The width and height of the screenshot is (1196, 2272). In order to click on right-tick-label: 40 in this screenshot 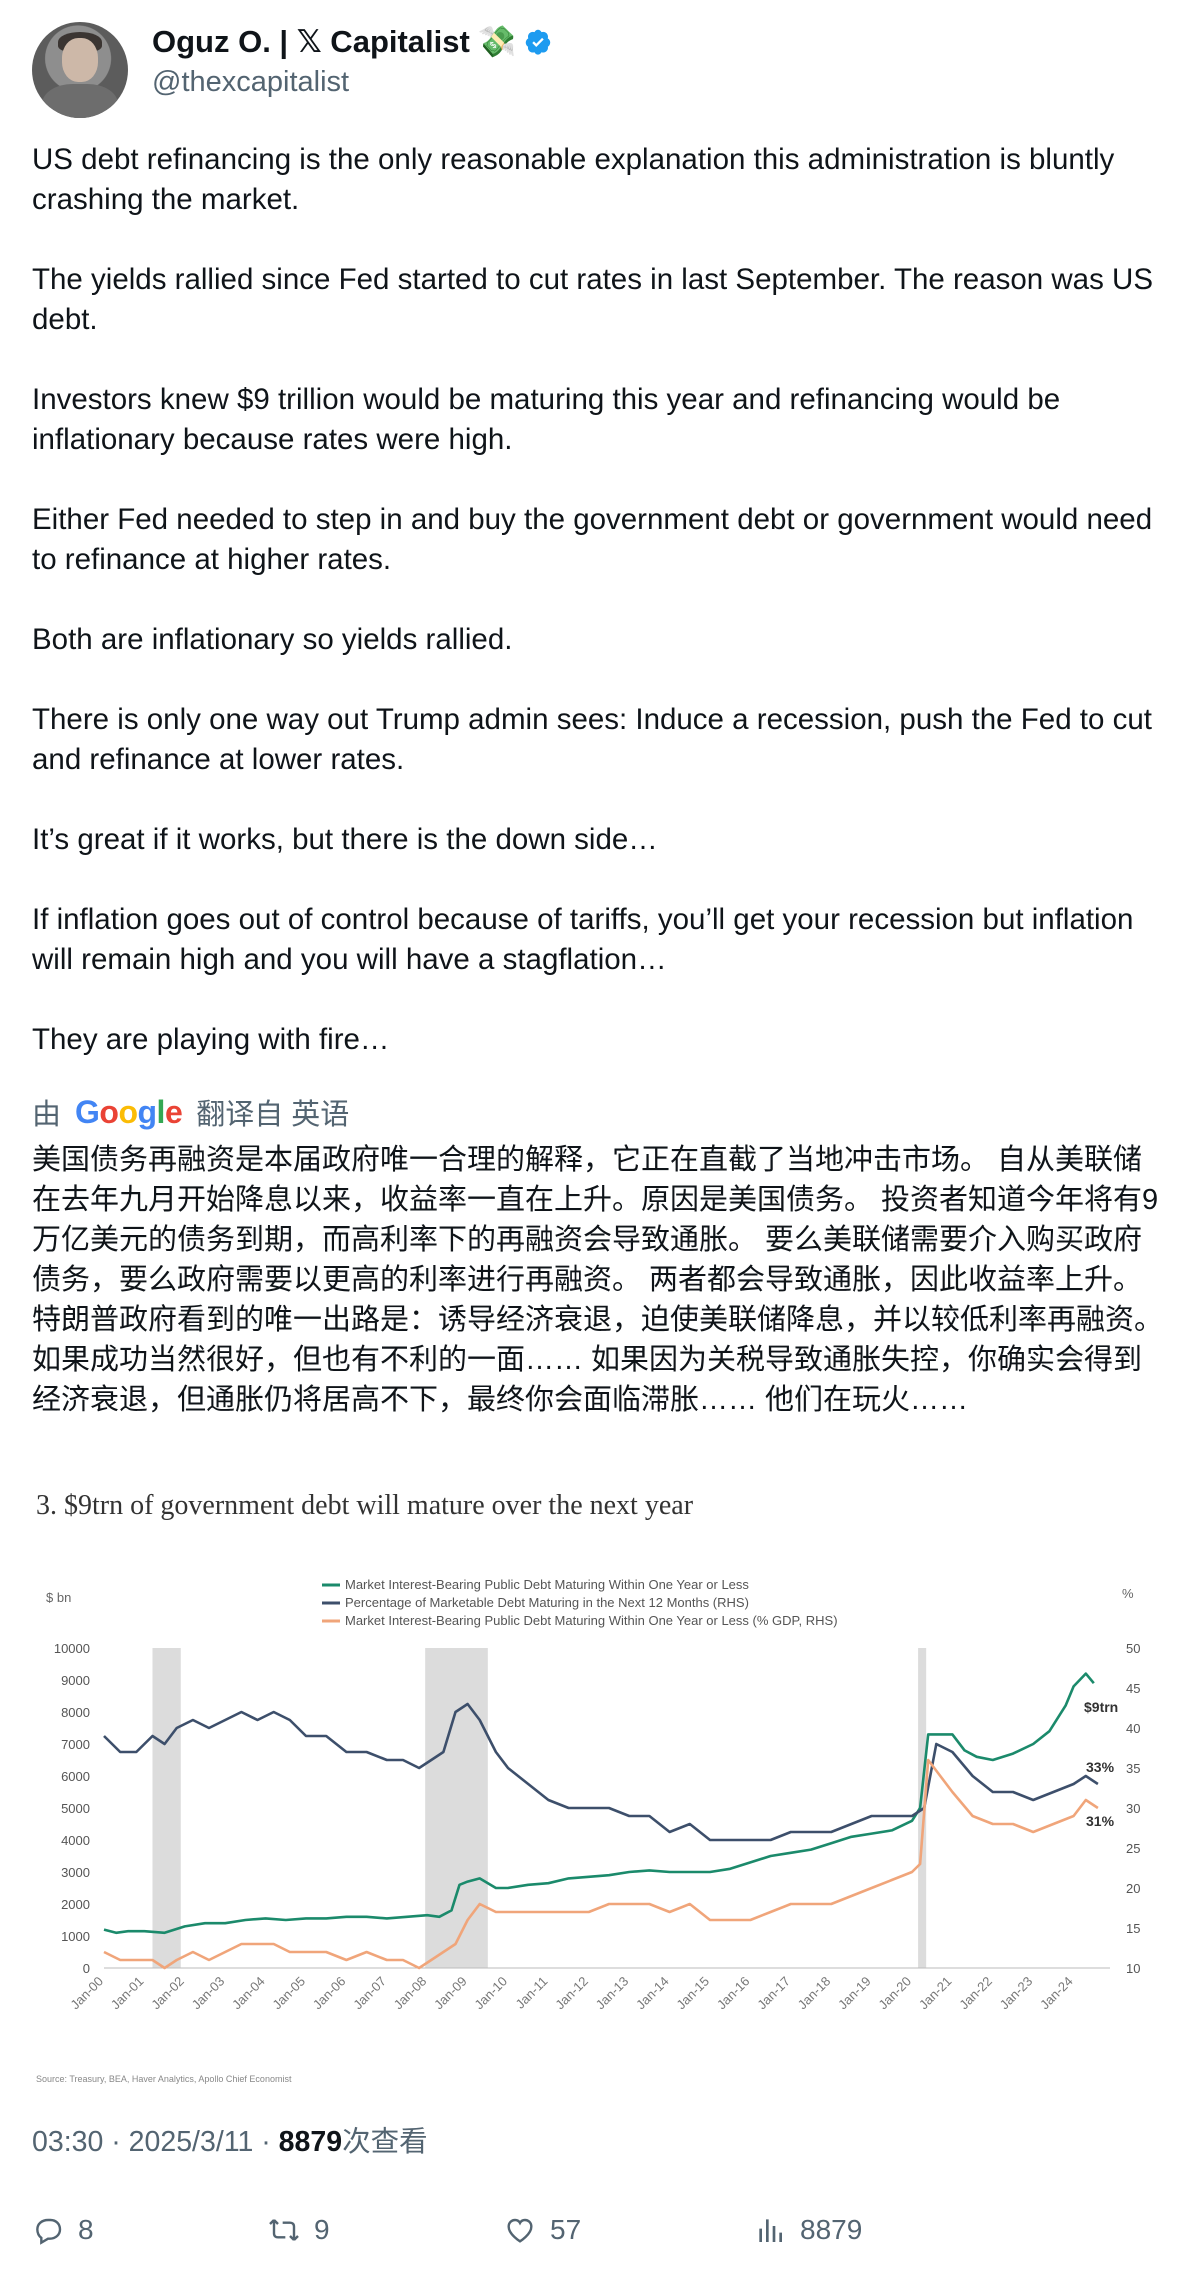, I will do `click(1133, 1728)`.